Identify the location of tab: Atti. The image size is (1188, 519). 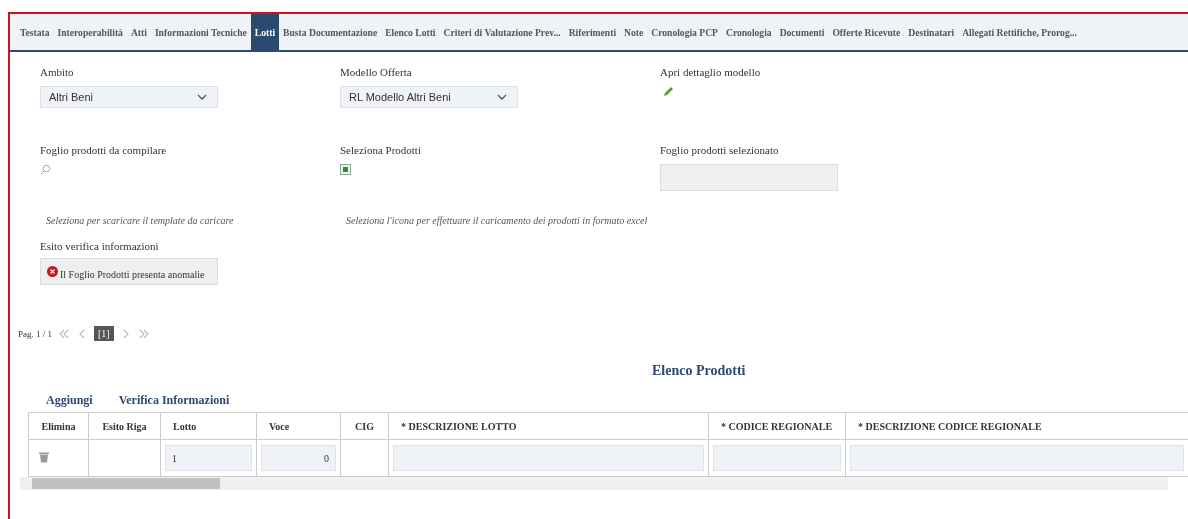
(138, 32).